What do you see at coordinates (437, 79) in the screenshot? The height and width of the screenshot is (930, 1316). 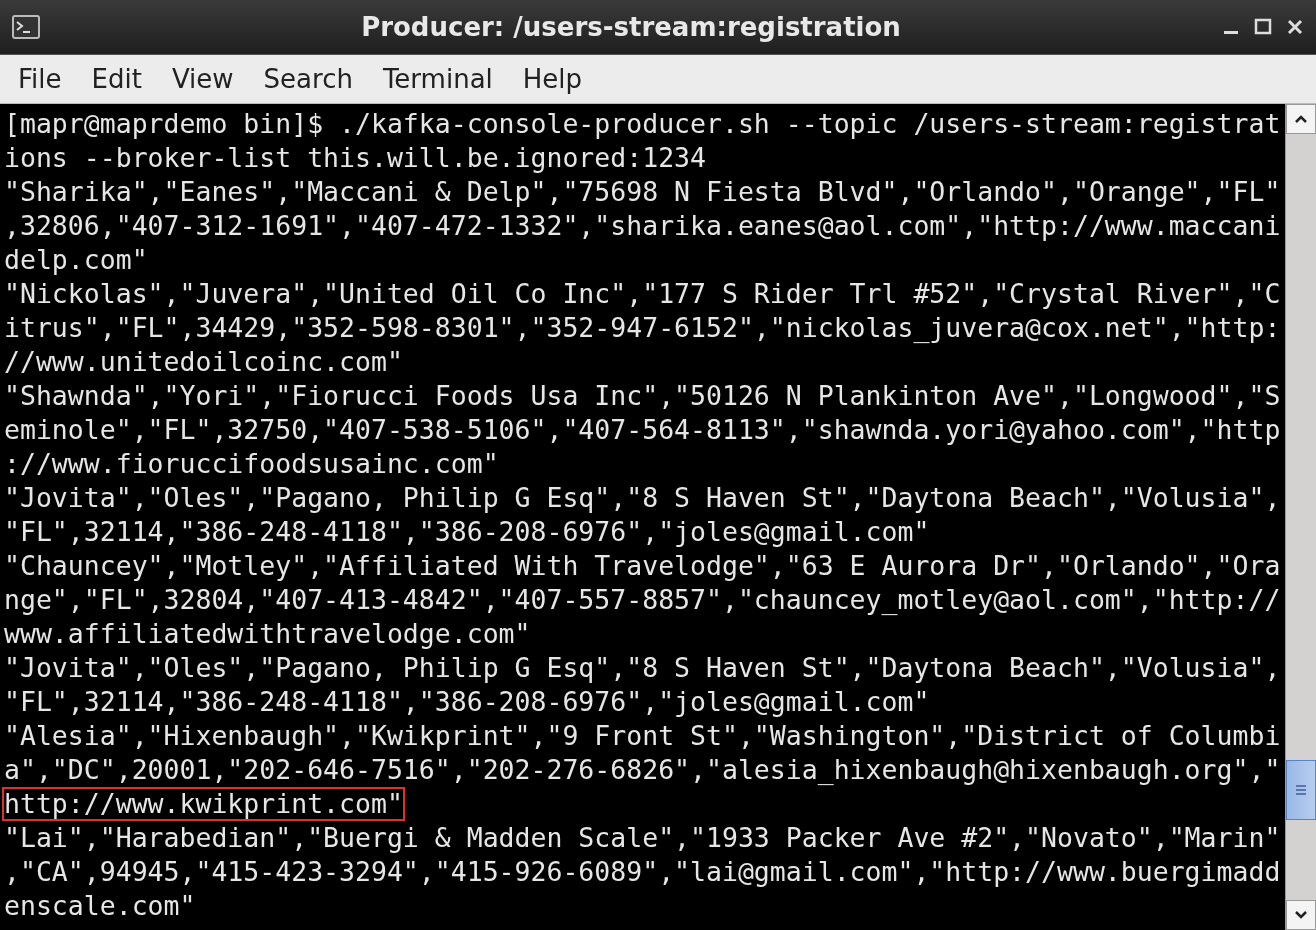 I see `menu-item: Terminal` at bounding box center [437, 79].